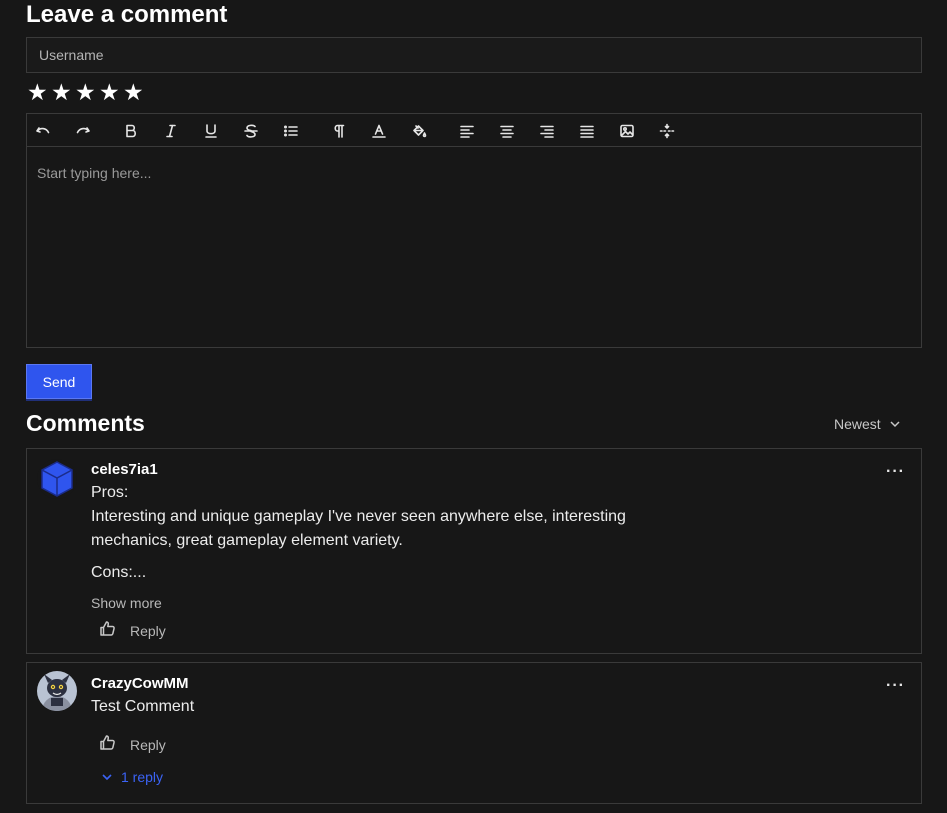  What do you see at coordinates (507, 130) in the screenshot?
I see `align-center-icon` at bounding box center [507, 130].